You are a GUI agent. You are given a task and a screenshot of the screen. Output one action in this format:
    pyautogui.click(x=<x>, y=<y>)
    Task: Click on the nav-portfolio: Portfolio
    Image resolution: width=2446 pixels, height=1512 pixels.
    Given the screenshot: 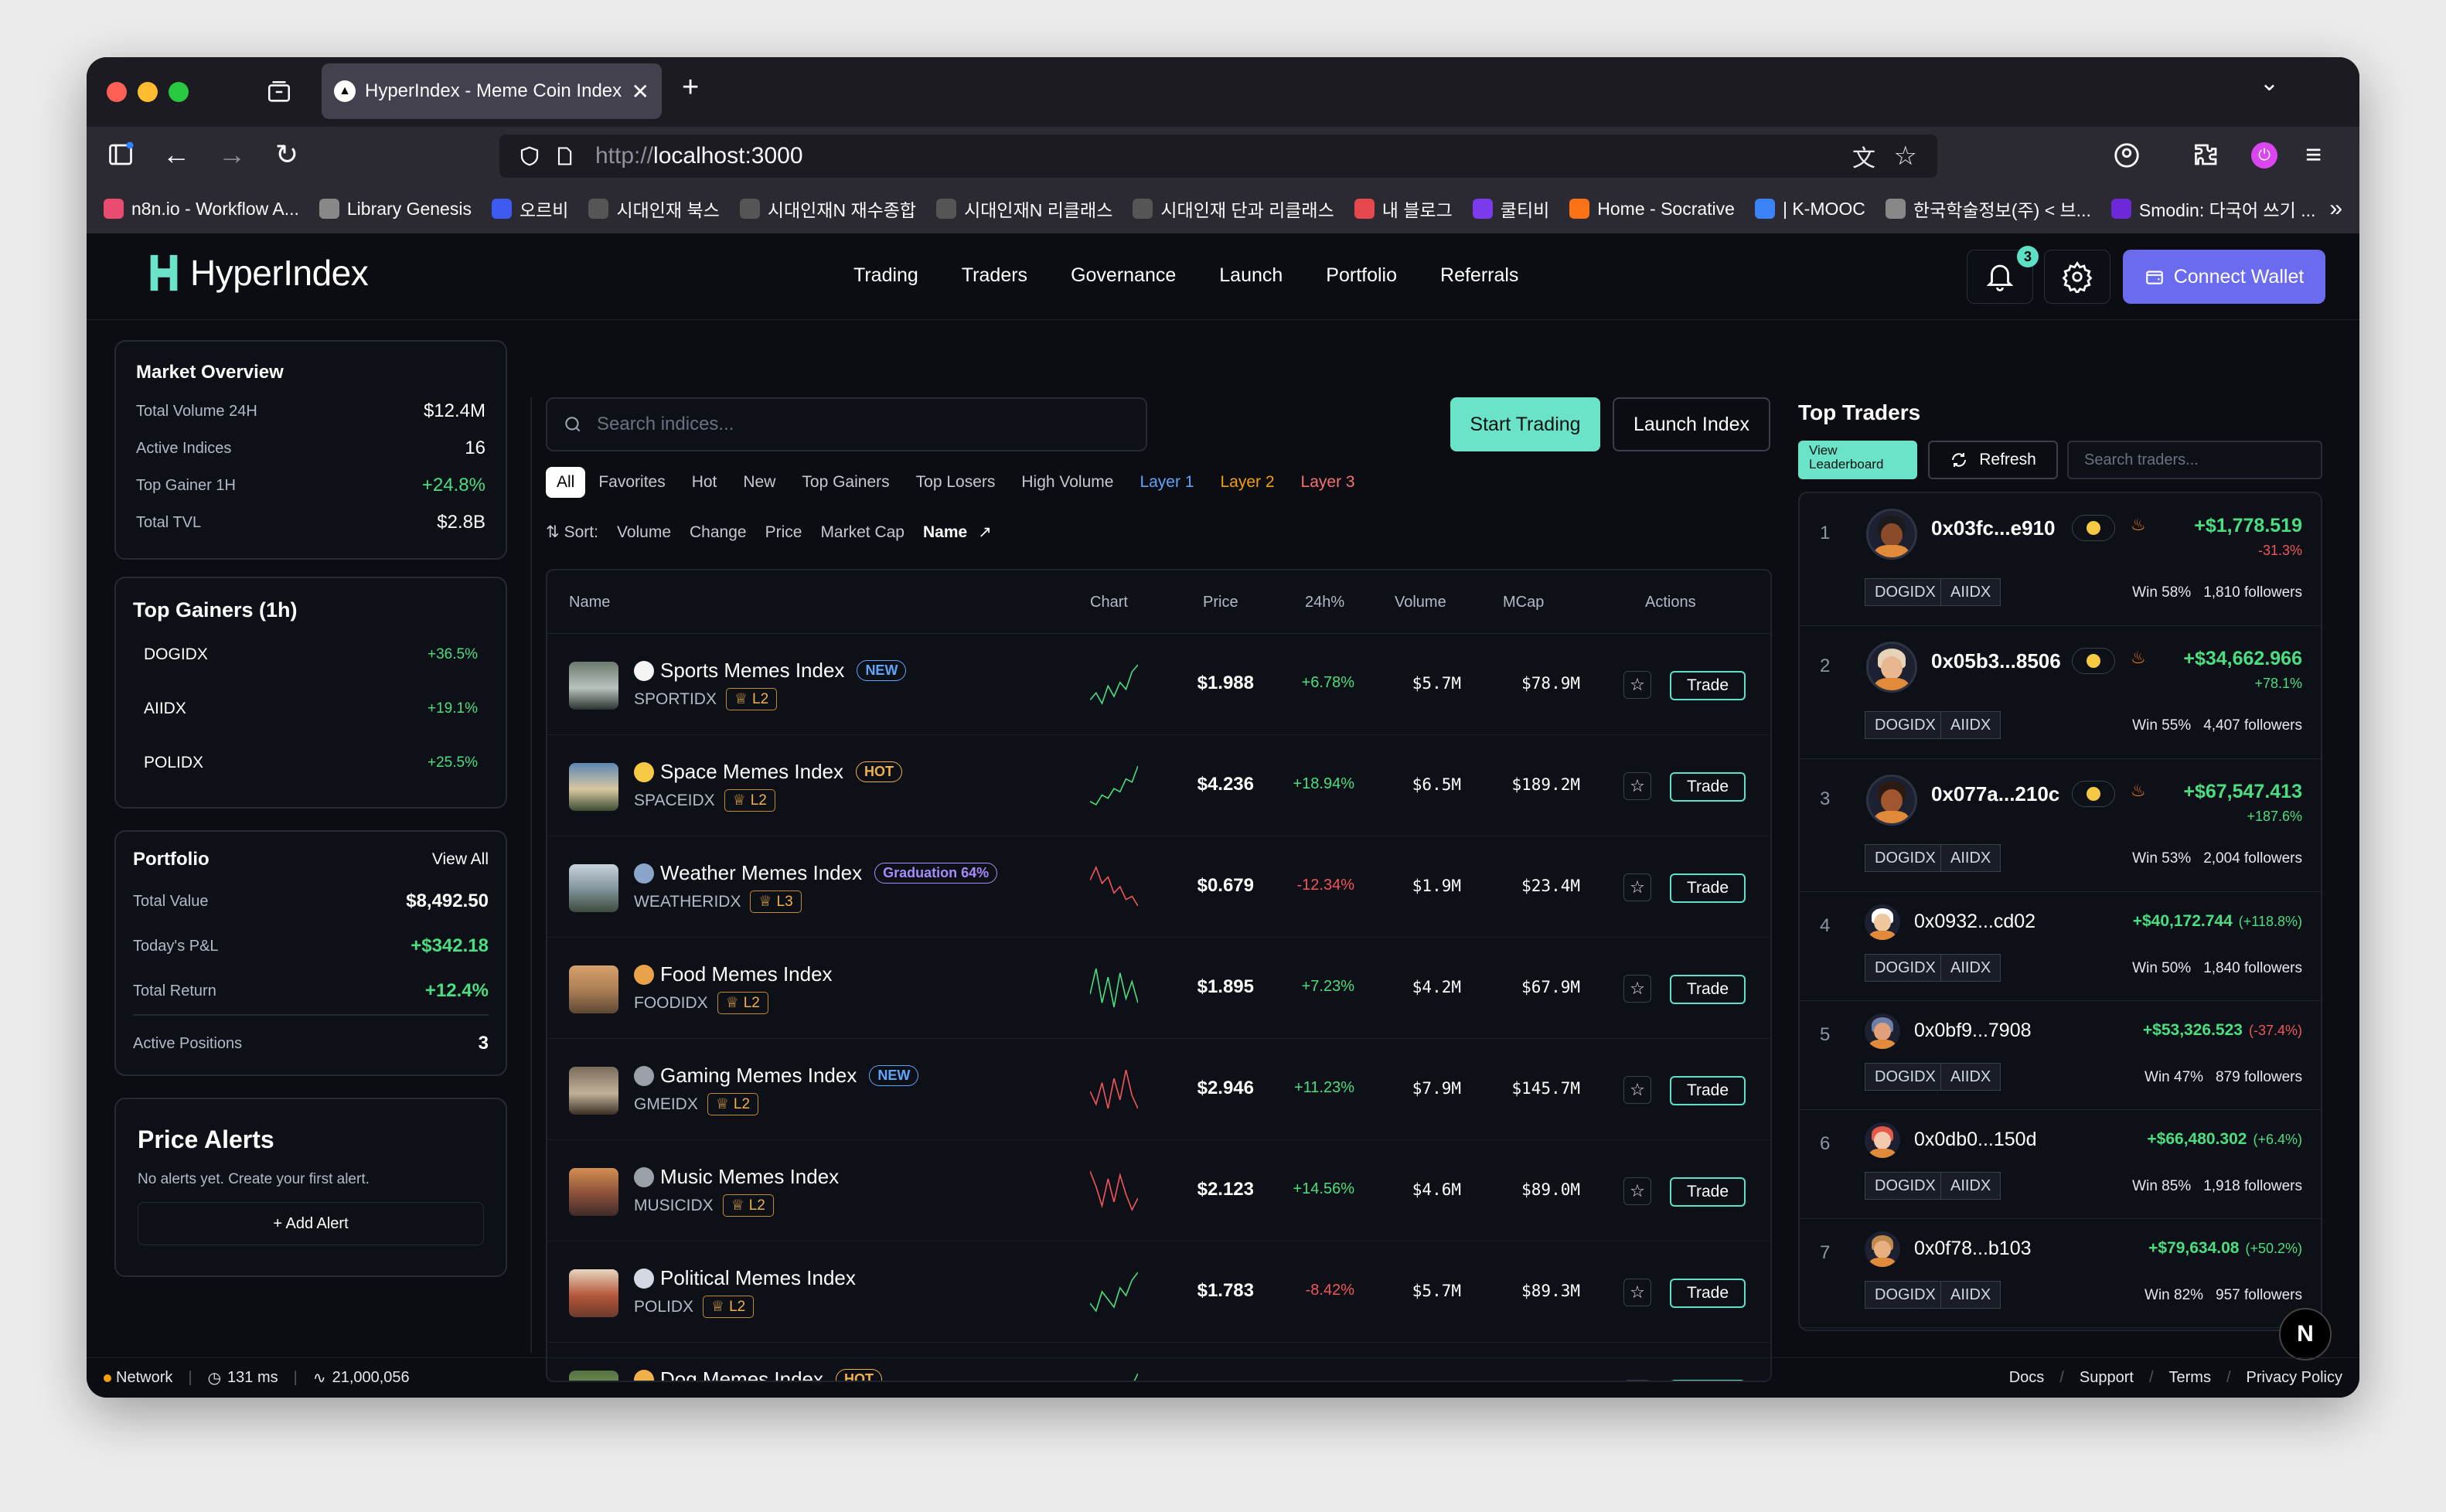 What is the action you would take?
    pyautogui.click(x=1361, y=275)
    